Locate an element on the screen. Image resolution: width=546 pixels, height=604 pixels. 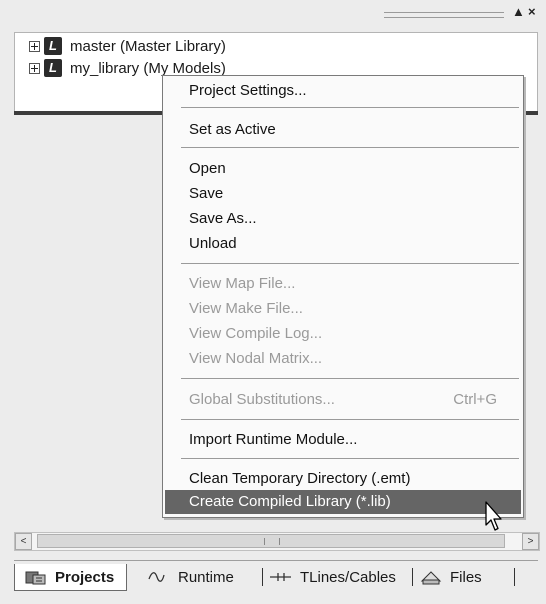
menu-item-clean-temporary-directory: Clean Temporary Directory (.emt) is located at coordinates (299, 479).